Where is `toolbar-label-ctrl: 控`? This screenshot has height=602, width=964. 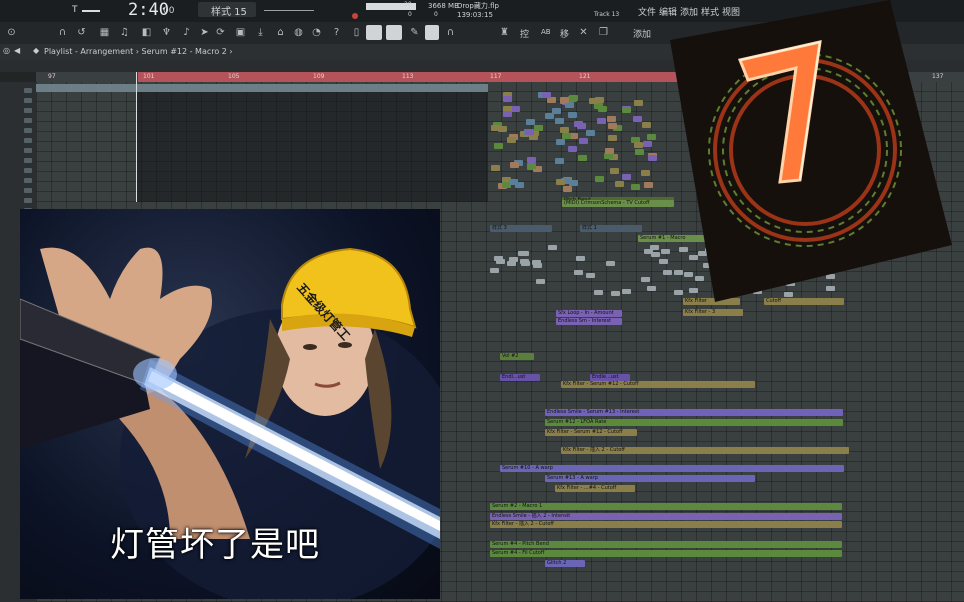
toolbar-label-ctrl: 控 is located at coordinates (524, 33).